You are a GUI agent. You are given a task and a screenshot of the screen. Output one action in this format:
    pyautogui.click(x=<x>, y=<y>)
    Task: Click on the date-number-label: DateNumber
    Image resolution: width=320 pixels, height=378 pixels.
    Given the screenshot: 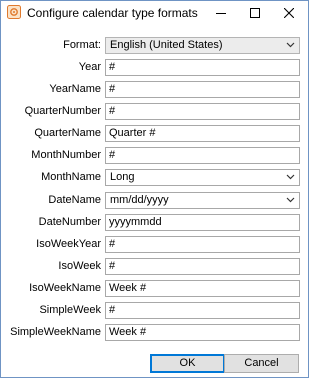 What is the action you would take?
    pyautogui.click(x=69, y=222)
    